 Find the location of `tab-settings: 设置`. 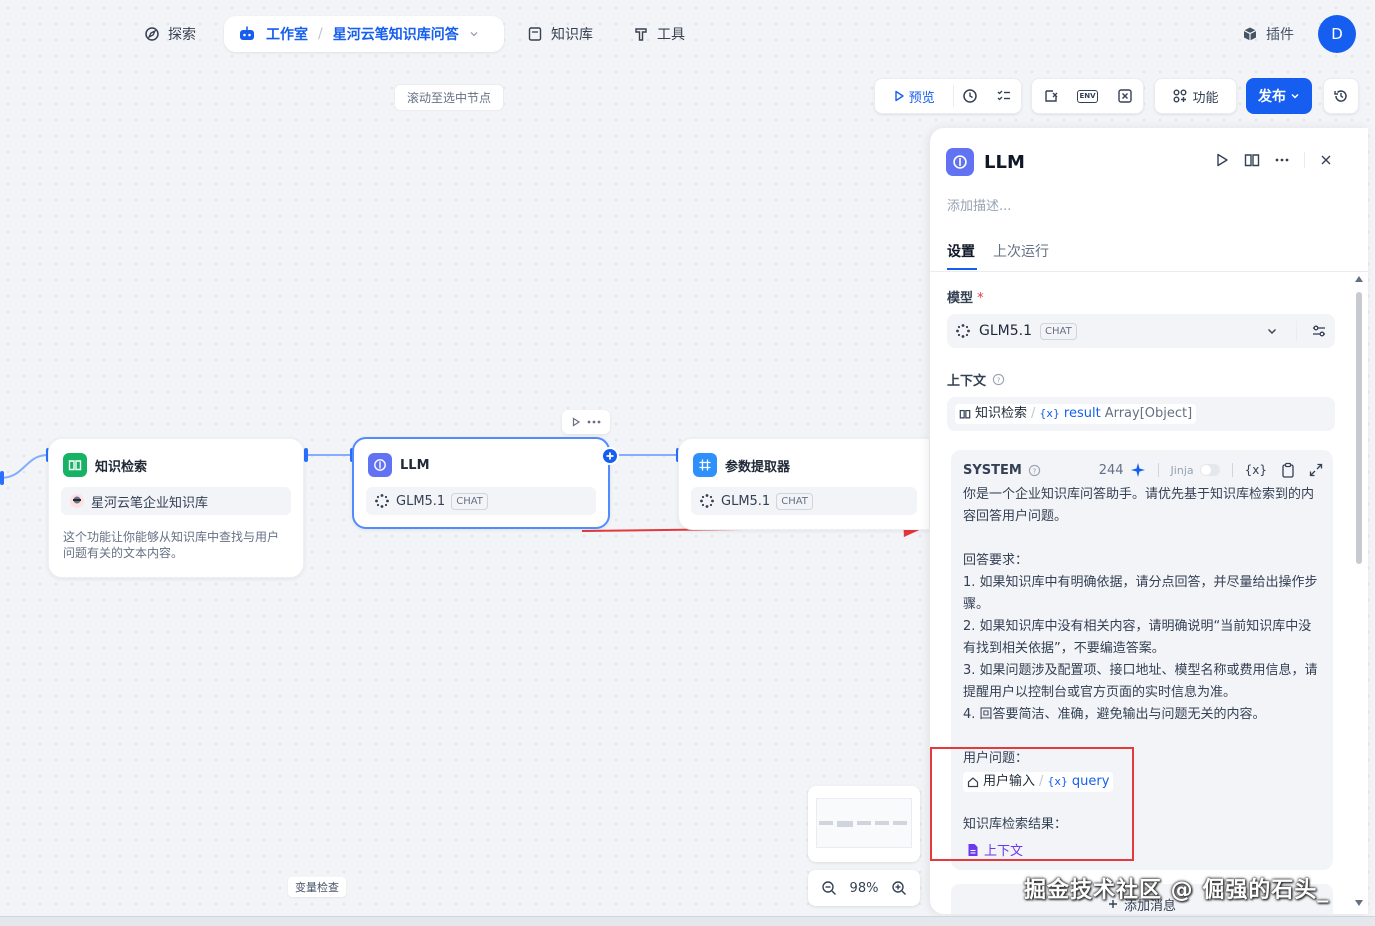

tab-settings: 设置 is located at coordinates (961, 251).